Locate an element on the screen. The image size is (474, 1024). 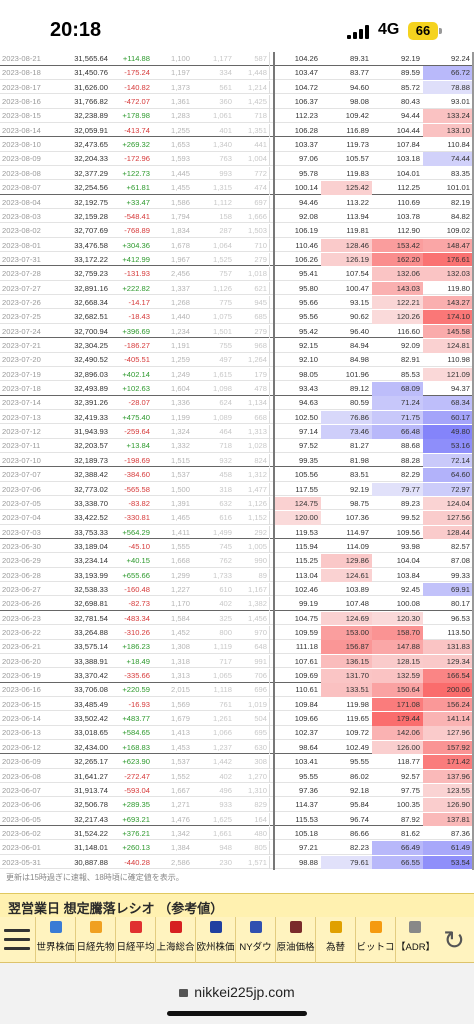
nav-bitcoin: ビットコ is located at coordinates (375, 940).